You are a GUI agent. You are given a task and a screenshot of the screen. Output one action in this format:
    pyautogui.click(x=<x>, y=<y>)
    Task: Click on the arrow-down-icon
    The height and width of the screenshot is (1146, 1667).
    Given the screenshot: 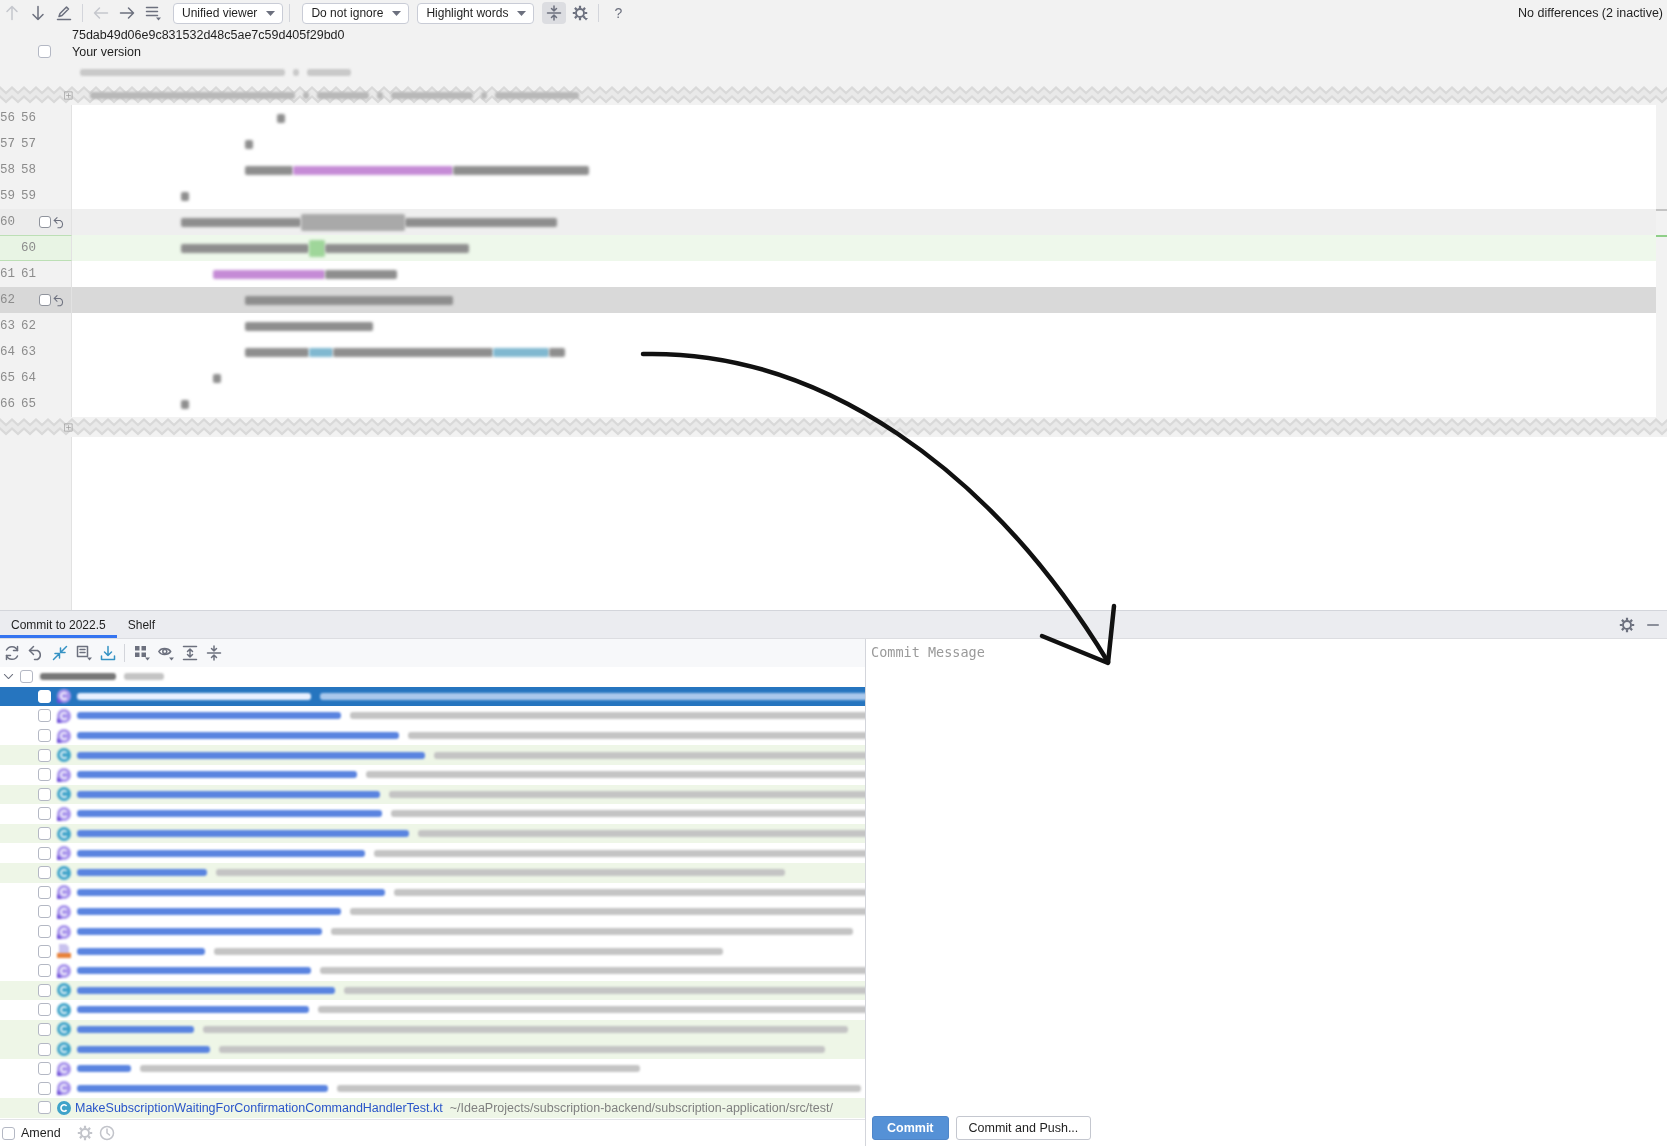 What is the action you would take?
    pyautogui.click(x=38, y=13)
    